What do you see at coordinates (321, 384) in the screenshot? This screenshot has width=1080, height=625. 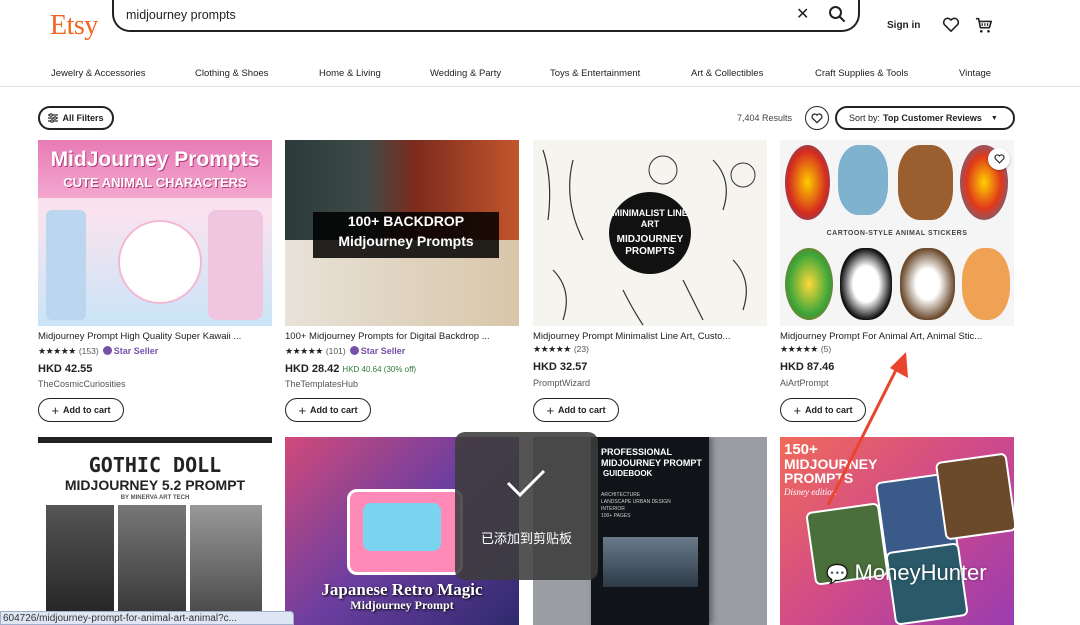 I see `shop-name: TheTemplatesHub` at bounding box center [321, 384].